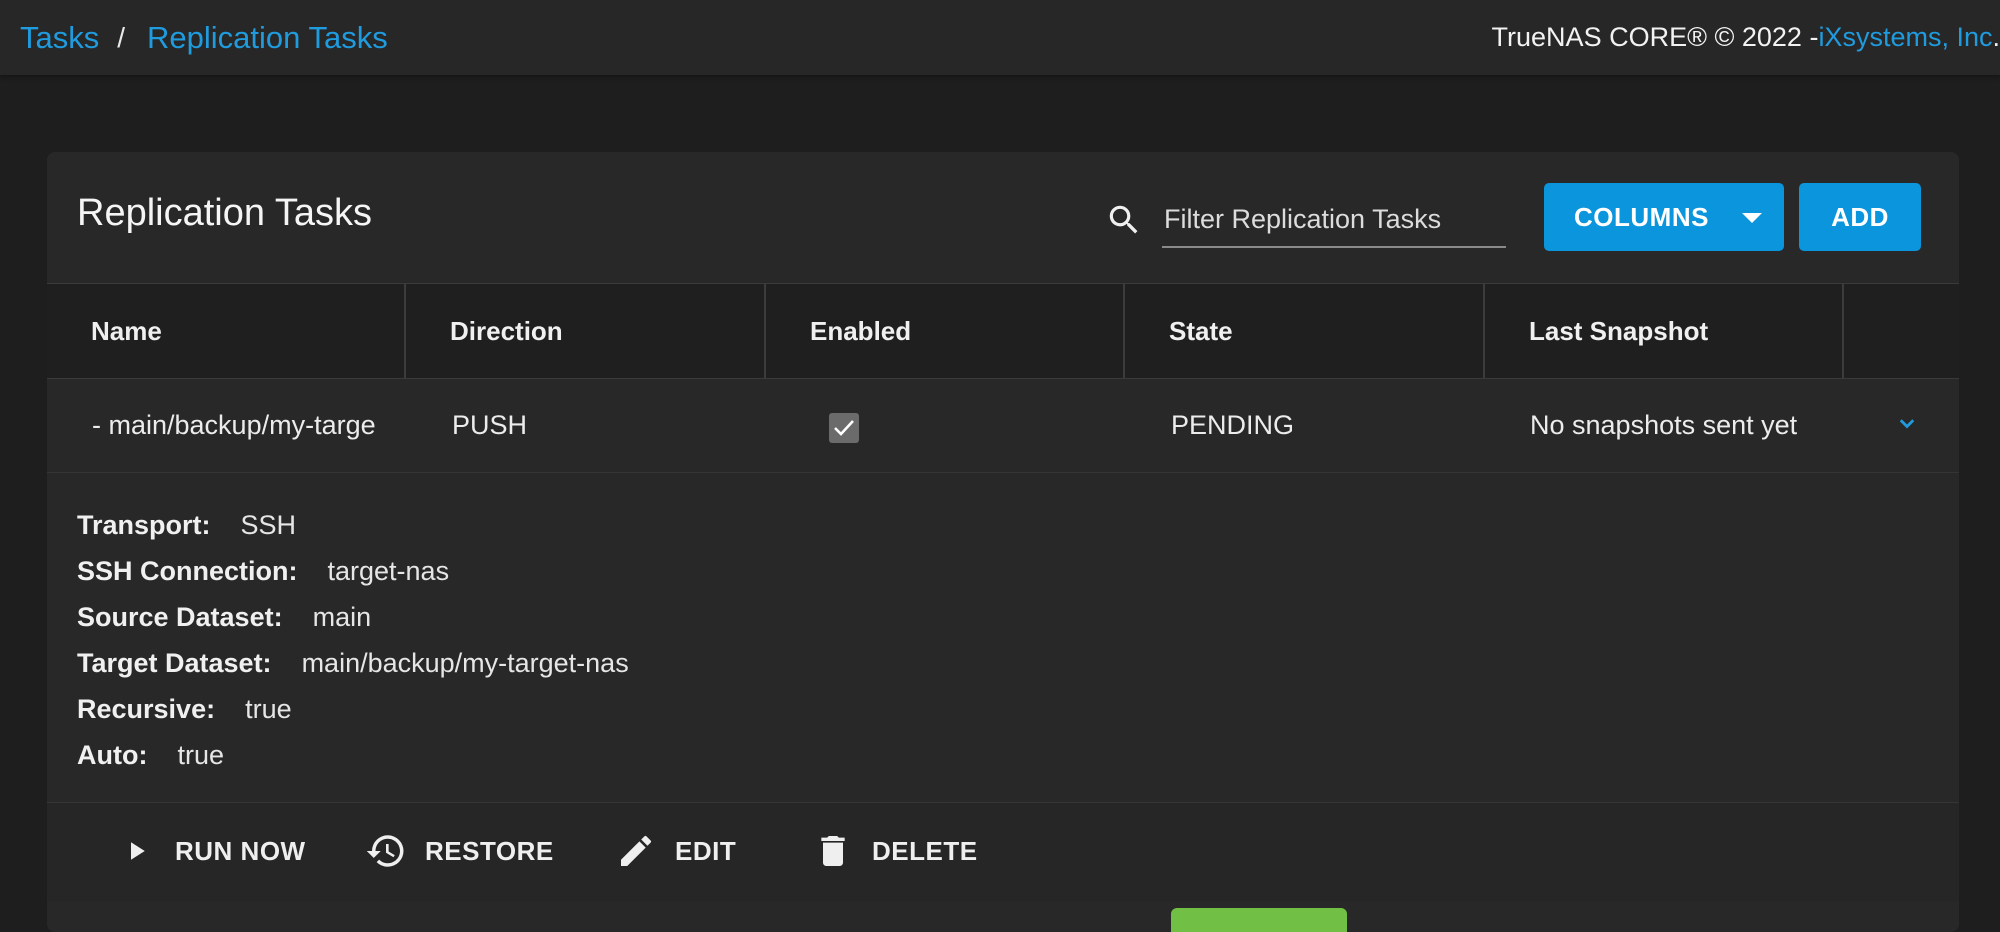 The image size is (2000, 932). Describe the element at coordinates (833, 851) in the screenshot. I see `trash-icon` at that location.